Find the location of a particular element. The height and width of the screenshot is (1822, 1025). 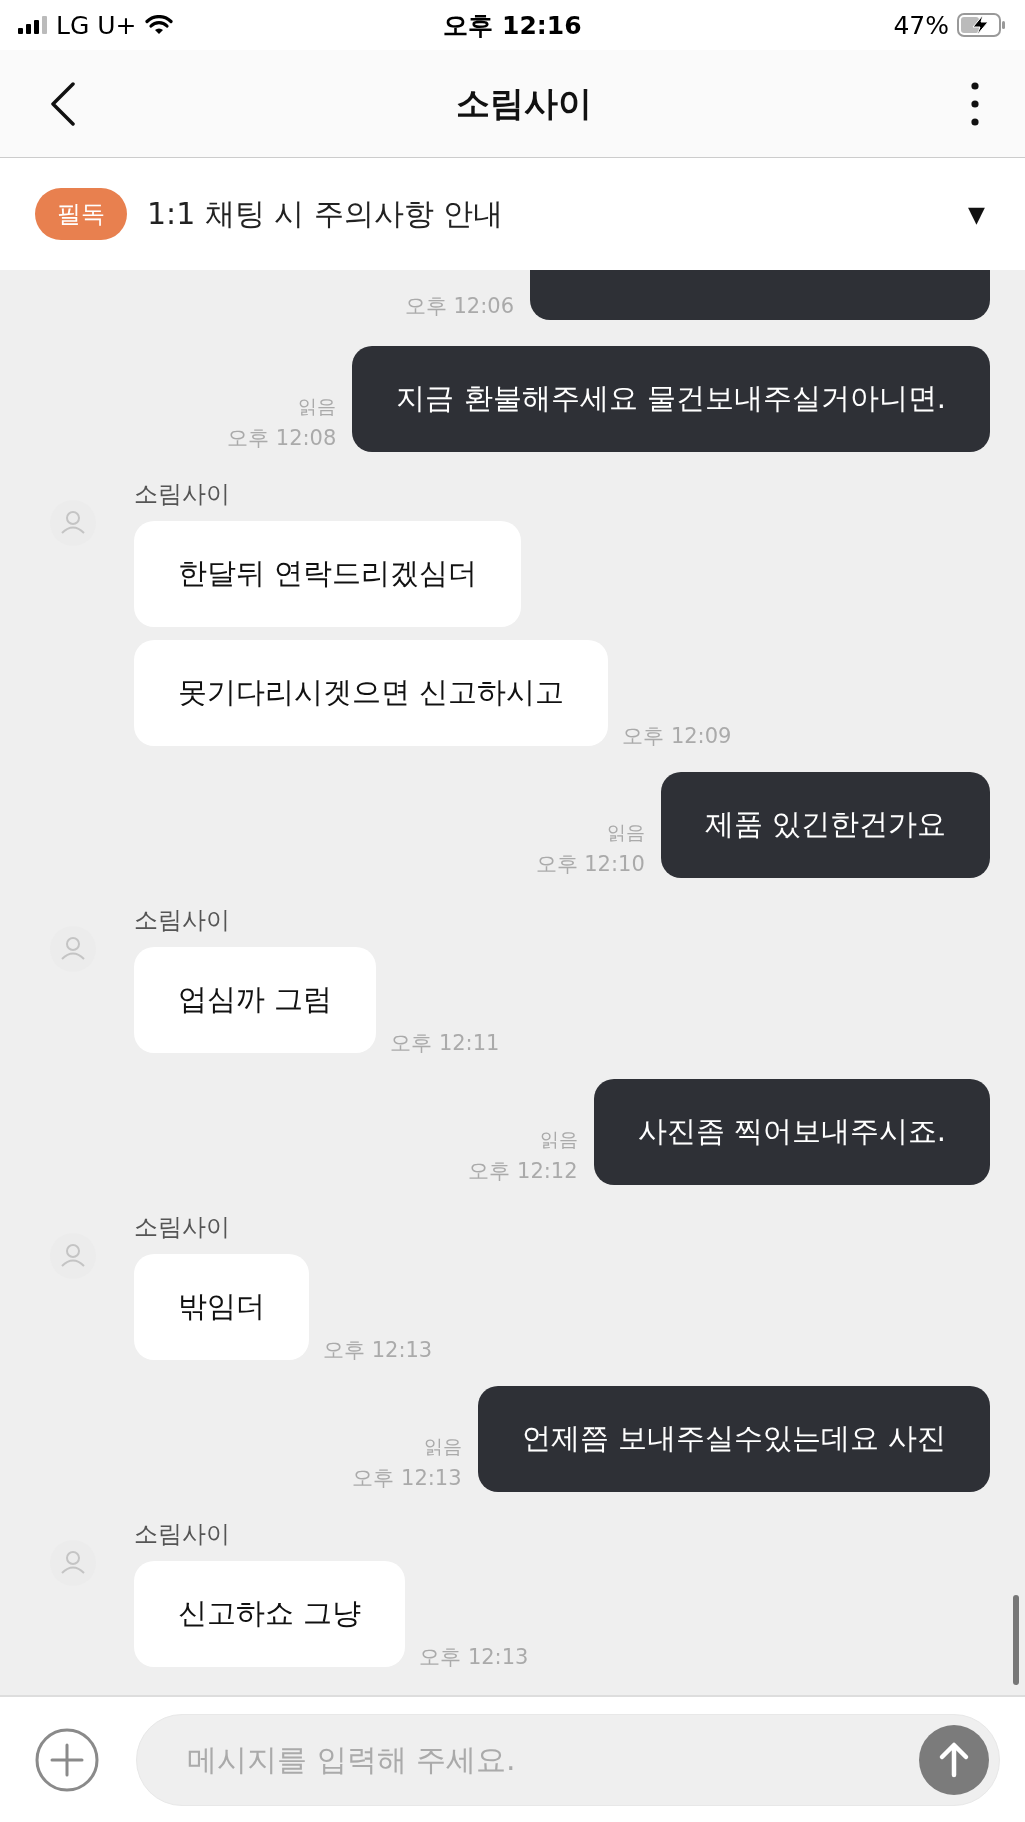

battery-percent: 47% is located at coordinates (921, 25).